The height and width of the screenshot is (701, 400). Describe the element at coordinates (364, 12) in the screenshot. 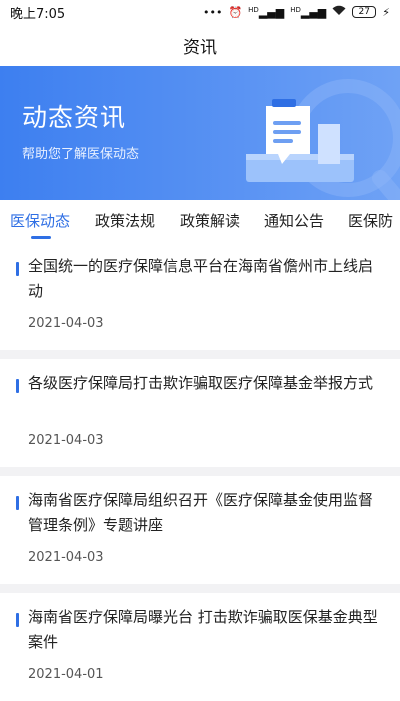

I see `battery-icon: 27` at that location.